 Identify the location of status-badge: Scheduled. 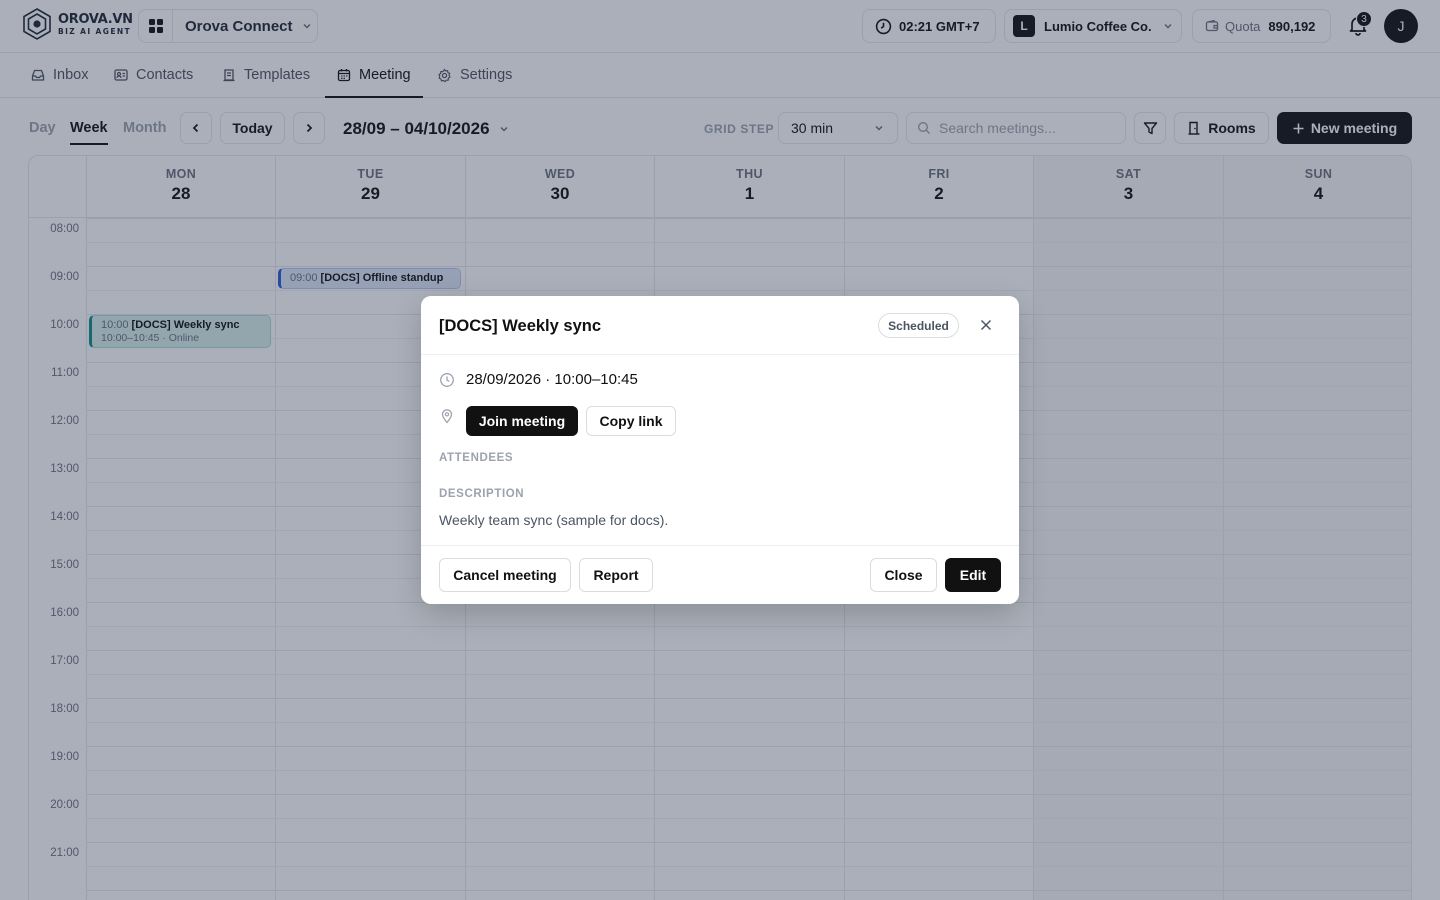
(918, 325).